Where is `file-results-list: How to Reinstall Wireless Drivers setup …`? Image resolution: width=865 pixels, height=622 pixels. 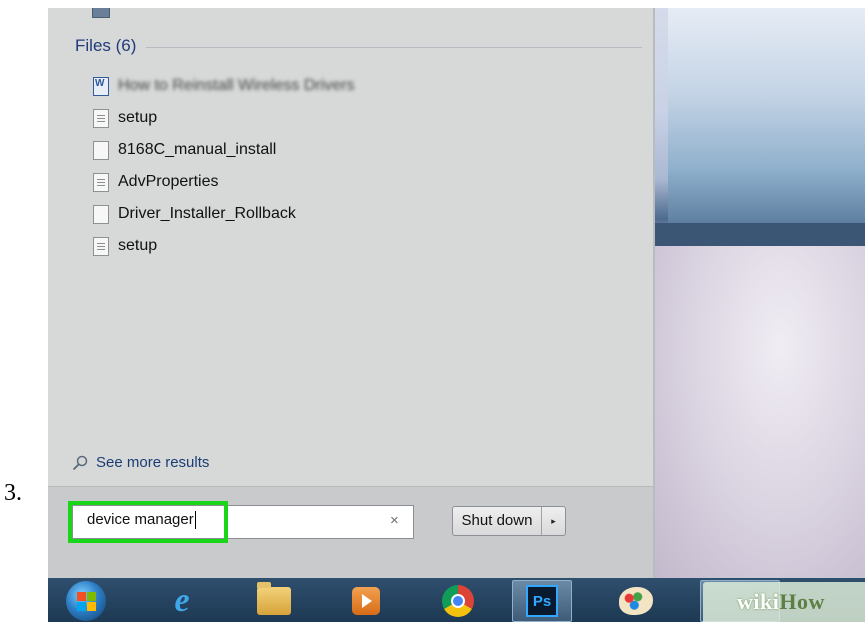
file-results-list: How to Reinstall Wireless Drivers setup … is located at coordinates (224, 166).